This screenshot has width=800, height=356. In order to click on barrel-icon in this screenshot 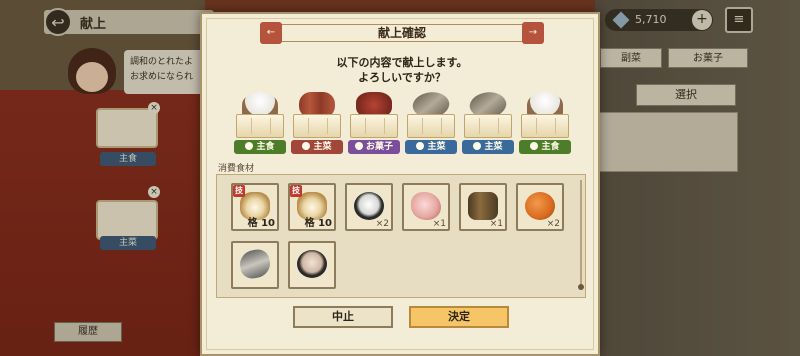, I will do `click(483, 206)`.